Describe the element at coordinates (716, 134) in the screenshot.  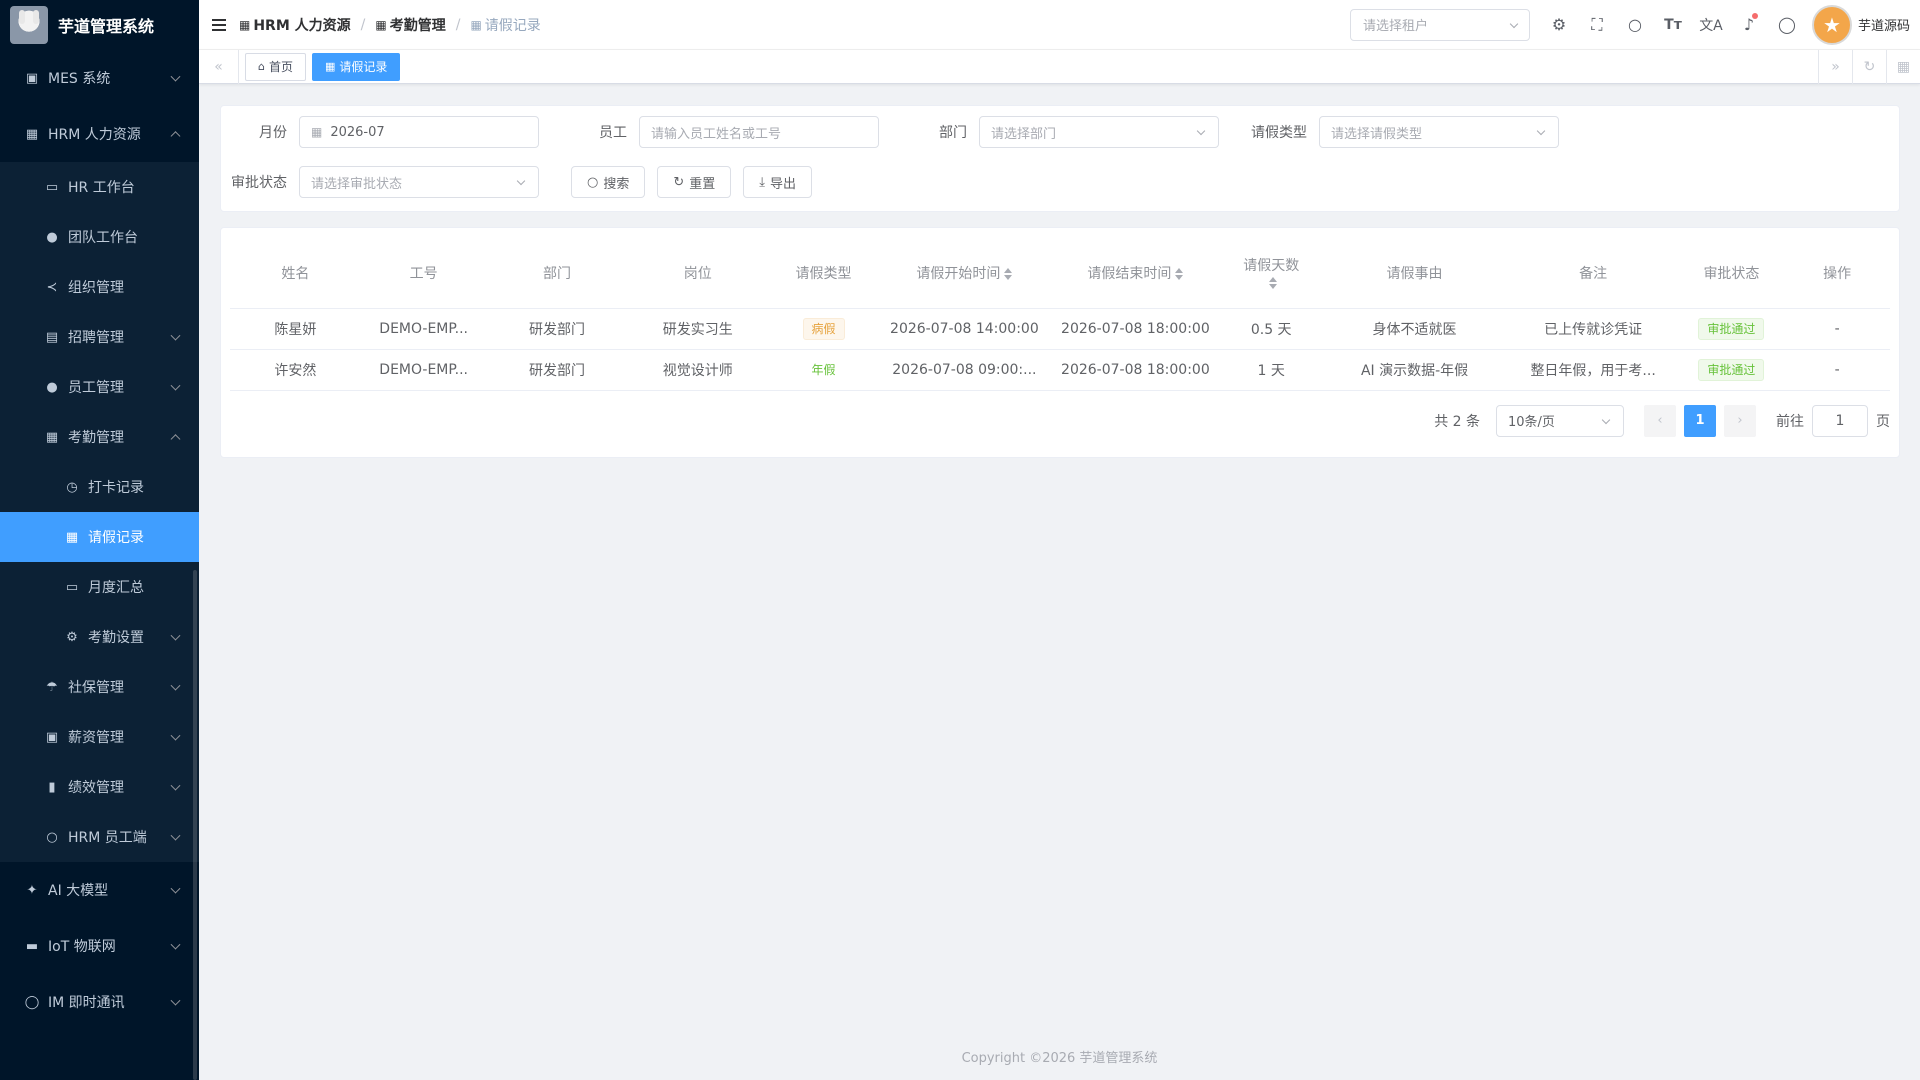
I see `employee-placeholder: 请输入员工姓名或工号` at that location.